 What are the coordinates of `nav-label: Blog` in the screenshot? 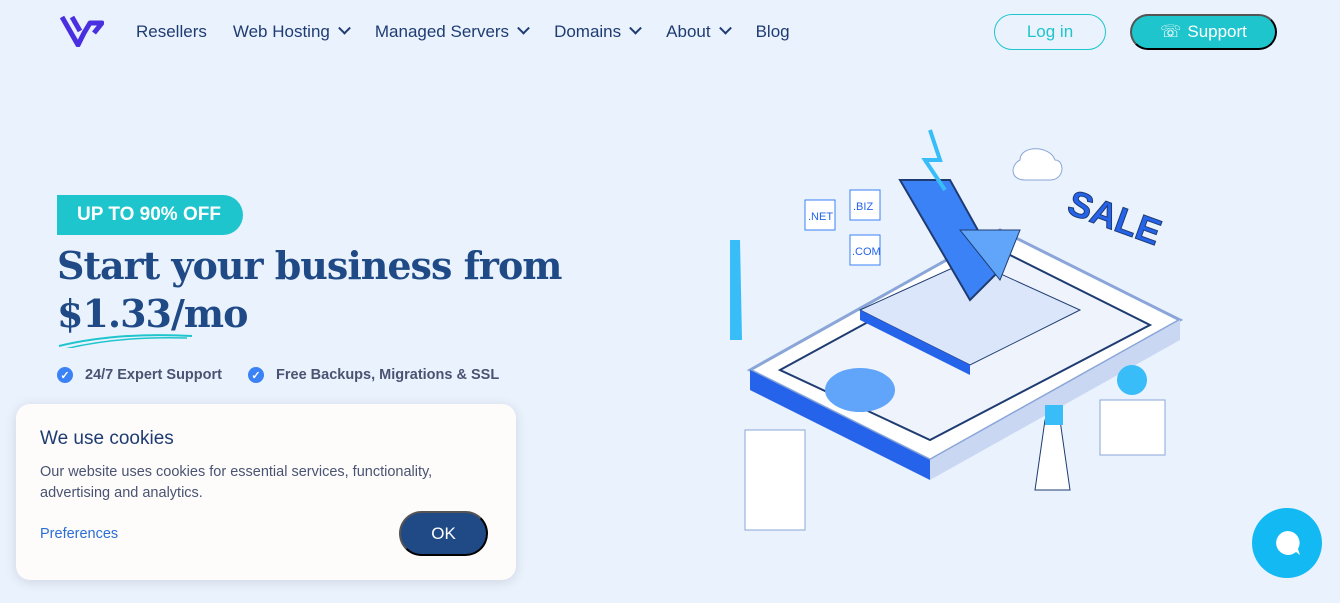 It's located at (772, 31).